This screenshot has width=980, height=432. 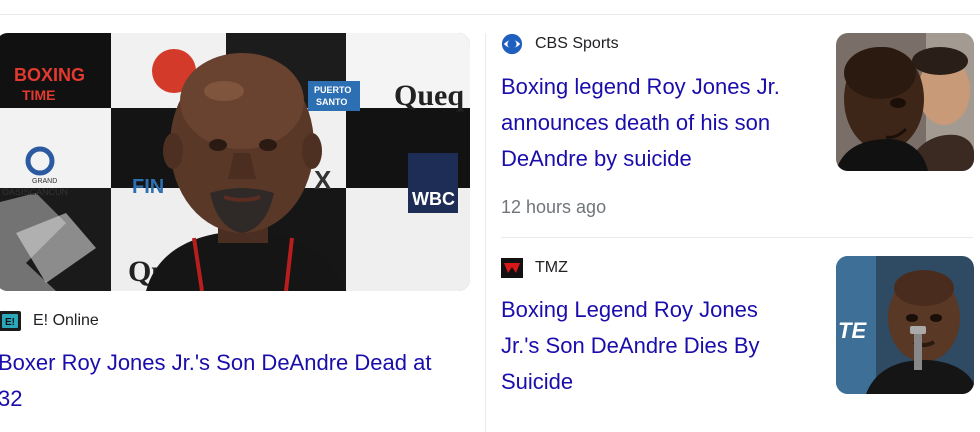 I want to click on svg-text: BOXING, so click(x=49, y=75).